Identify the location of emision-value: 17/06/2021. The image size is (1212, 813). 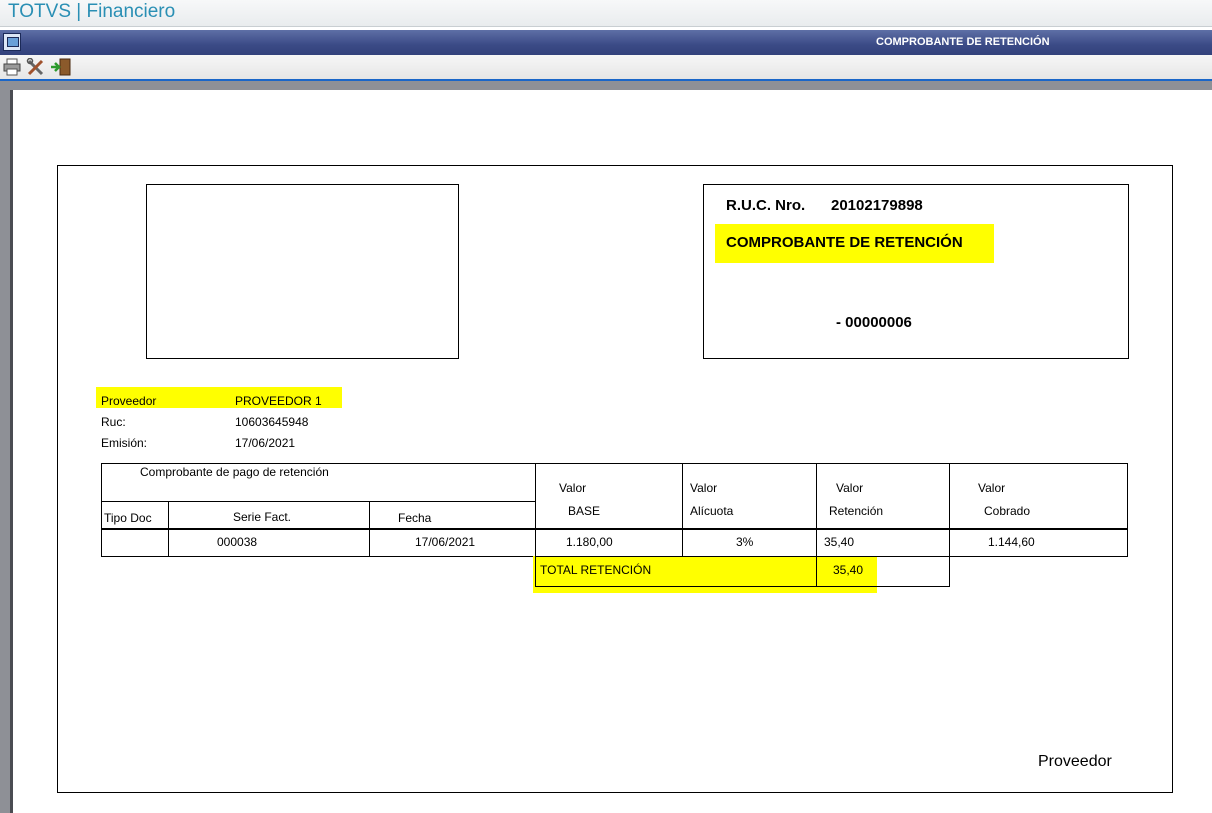
(265, 443).